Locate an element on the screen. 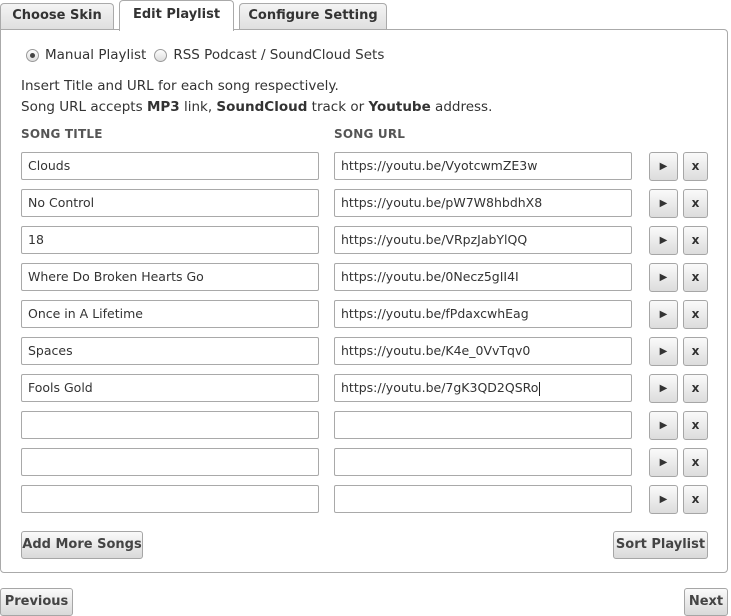  song-title-input: Once in A Lifetime is located at coordinates (170, 314).